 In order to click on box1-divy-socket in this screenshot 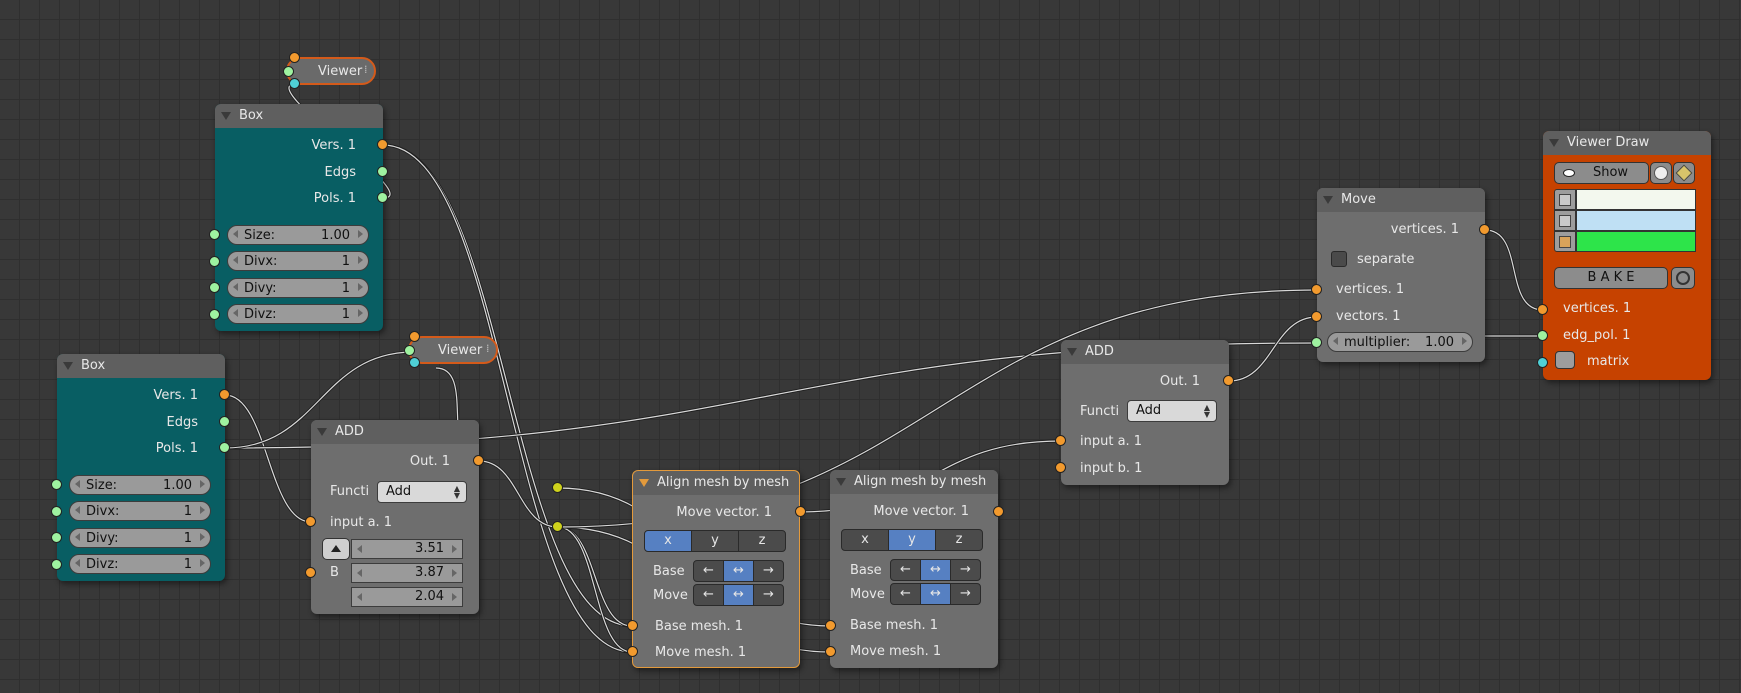, I will do `click(214, 287)`.